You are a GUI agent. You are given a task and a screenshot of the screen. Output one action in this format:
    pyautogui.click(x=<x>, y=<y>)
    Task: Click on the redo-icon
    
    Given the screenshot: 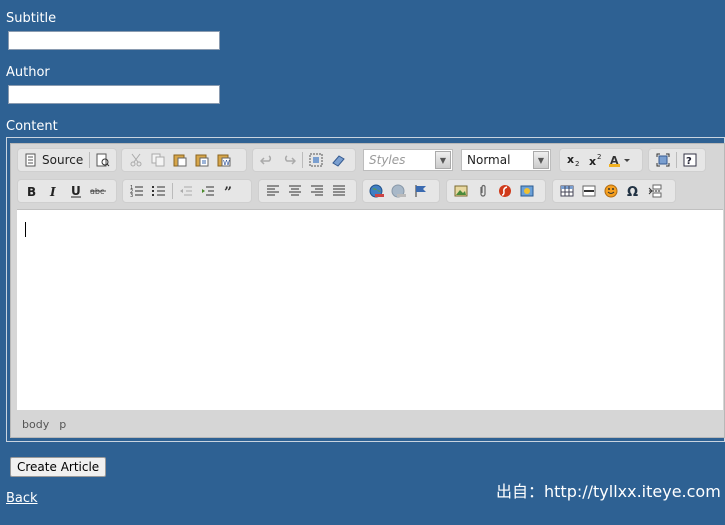 What is the action you would take?
    pyautogui.click(x=290, y=160)
    